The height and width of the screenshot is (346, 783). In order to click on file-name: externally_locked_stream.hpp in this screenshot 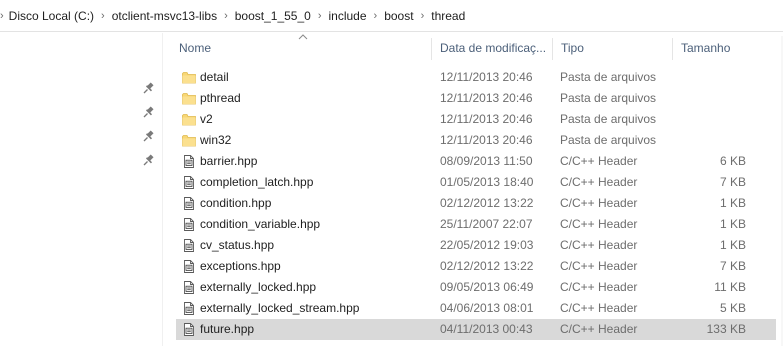, I will do `click(280, 308)`.